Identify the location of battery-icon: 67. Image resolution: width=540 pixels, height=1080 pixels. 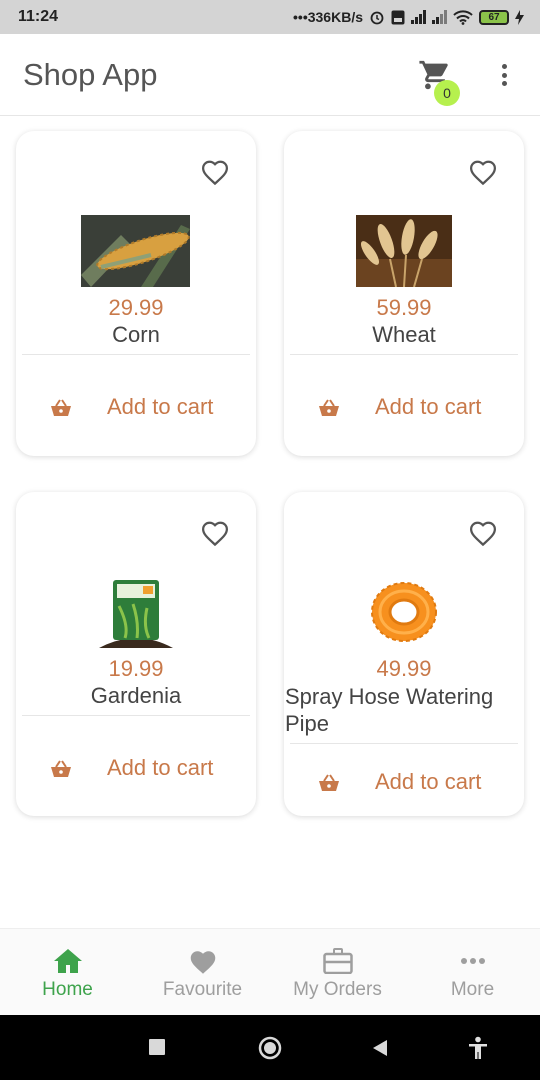
(494, 17).